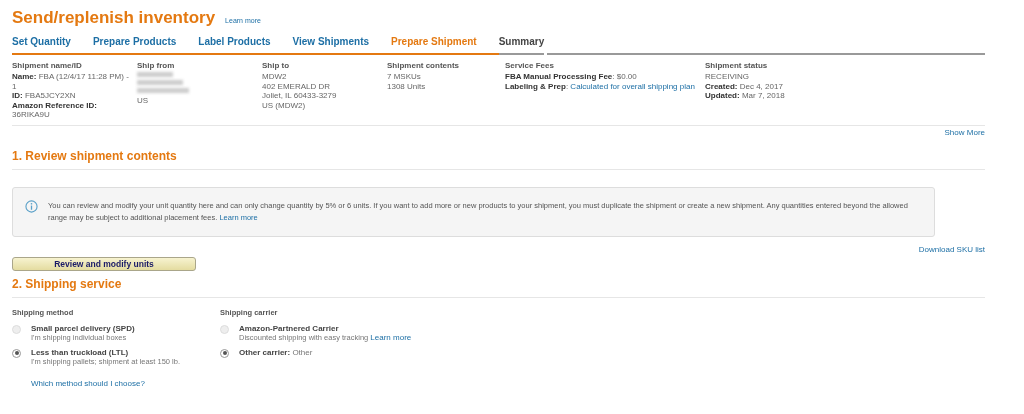 This screenshot has height=414, width=1024. What do you see at coordinates (445, 45) in the screenshot?
I see `step-tab: Prepare Shipment` at bounding box center [445, 45].